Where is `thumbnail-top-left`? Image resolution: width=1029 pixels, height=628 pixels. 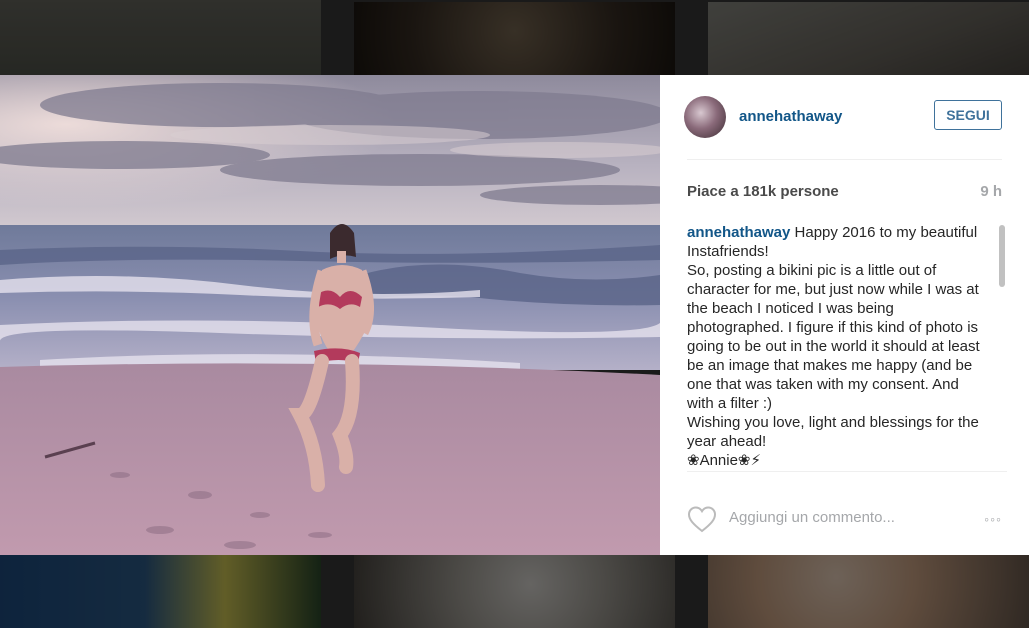
thumbnail-top-left is located at coordinates (160, 37).